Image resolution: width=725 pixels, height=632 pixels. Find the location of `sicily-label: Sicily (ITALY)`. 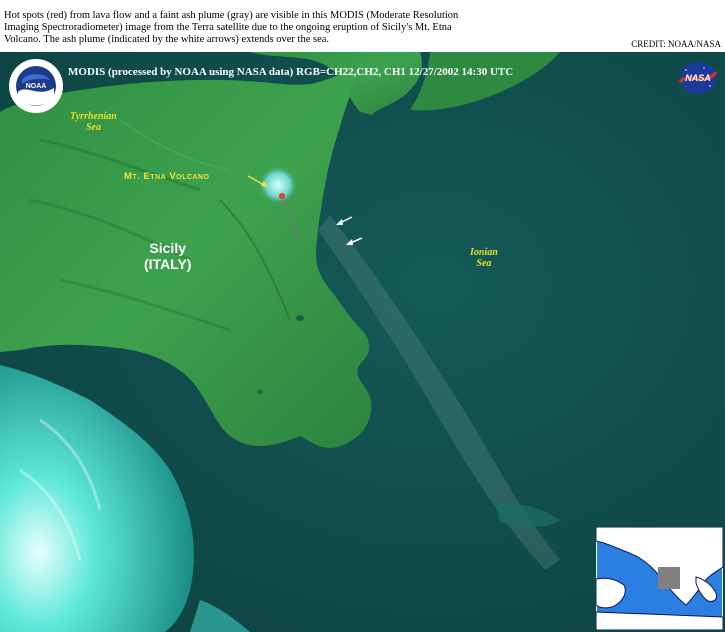

sicily-label: Sicily (ITALY) is located at coordinates (167, 256).